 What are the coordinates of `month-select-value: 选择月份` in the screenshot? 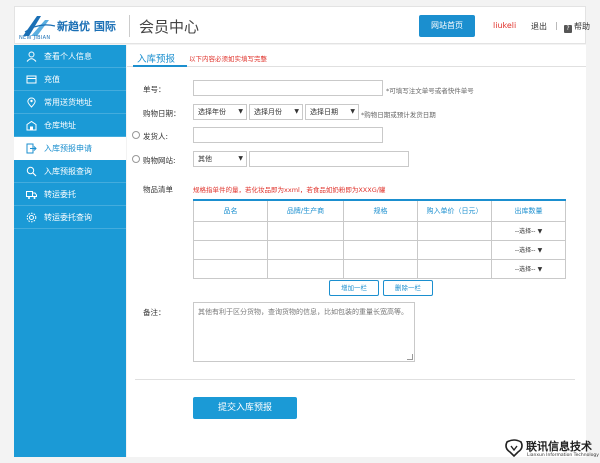 It's located at (268, 112).